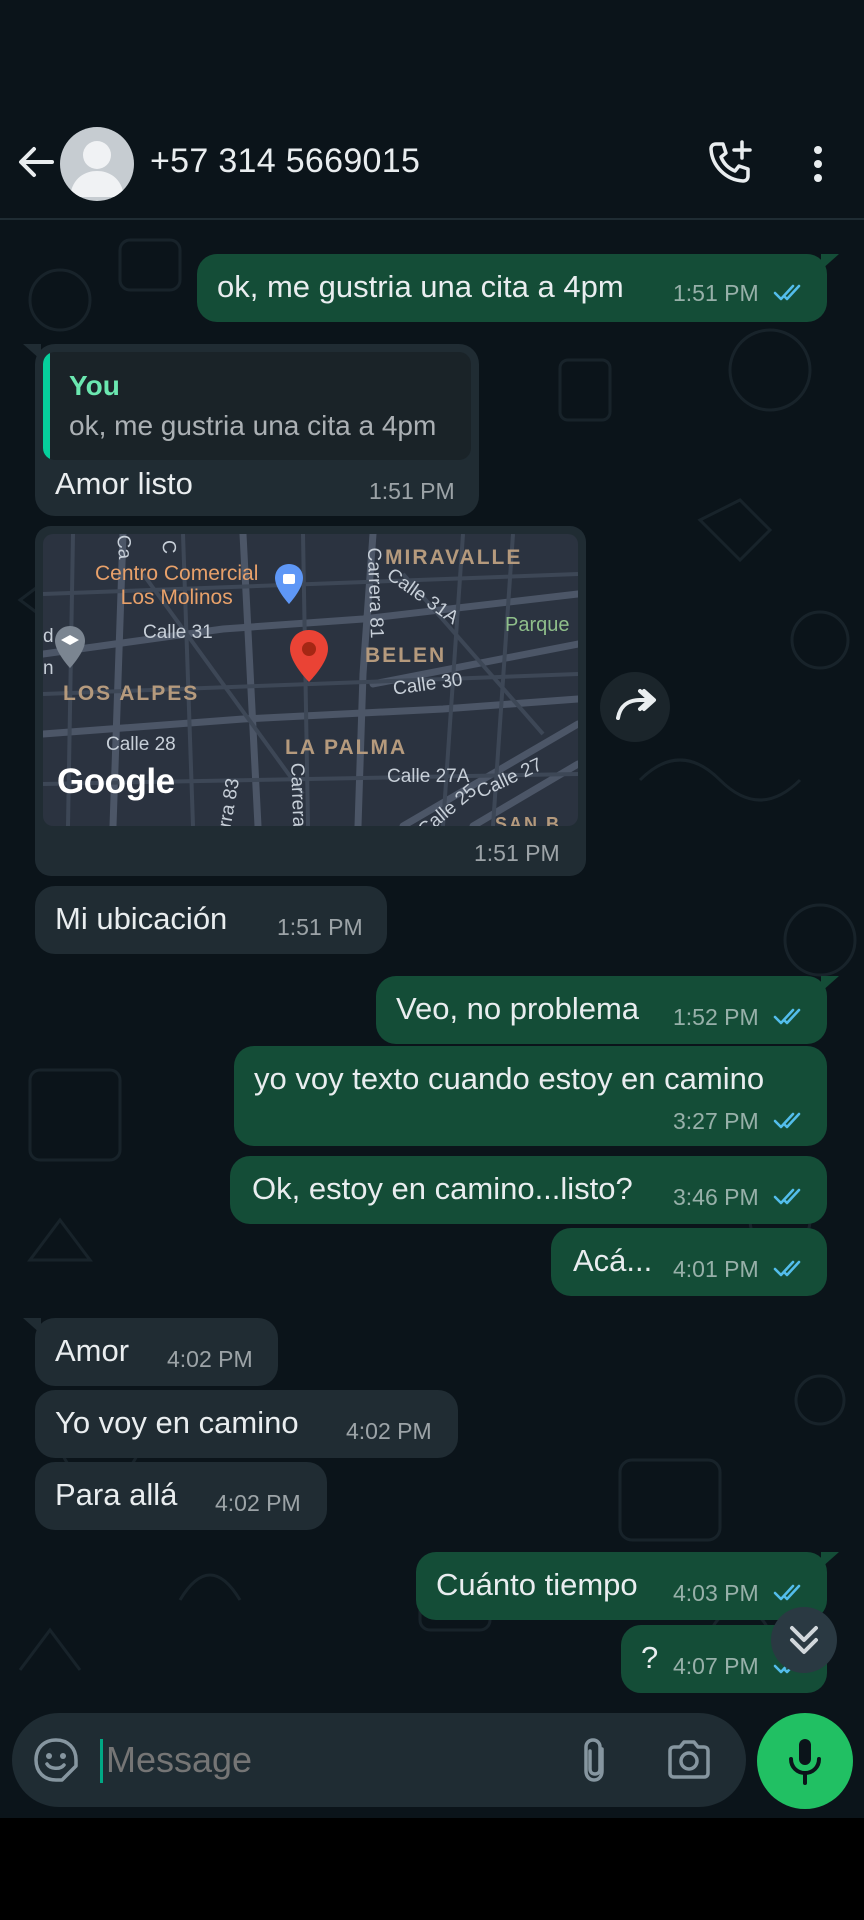 The width and height of the screenshot is (864, 1920). What do you see at coordinates (36, 162) in the screenshot?
I see `arrow-left-icon` at bounding box center [36, 162].